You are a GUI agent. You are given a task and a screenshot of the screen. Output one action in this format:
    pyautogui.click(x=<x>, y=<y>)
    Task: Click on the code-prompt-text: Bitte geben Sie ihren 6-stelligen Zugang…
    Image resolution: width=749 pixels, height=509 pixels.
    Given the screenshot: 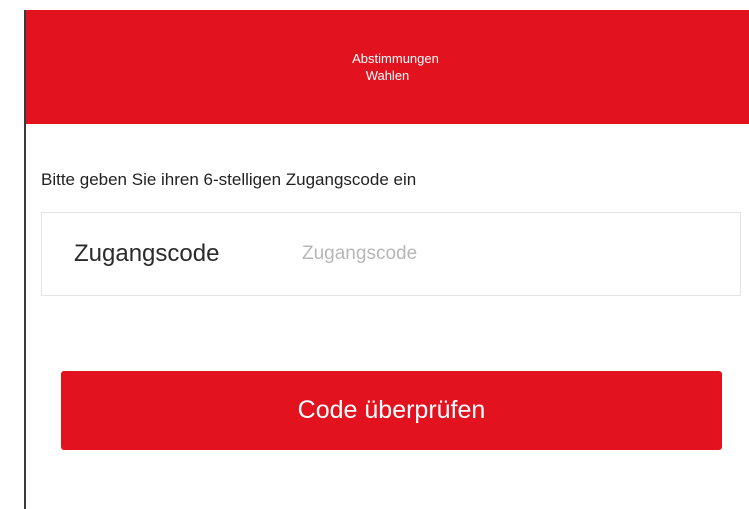 What is the action you would take?
    pyautogui.click(x=229, y=179)
    